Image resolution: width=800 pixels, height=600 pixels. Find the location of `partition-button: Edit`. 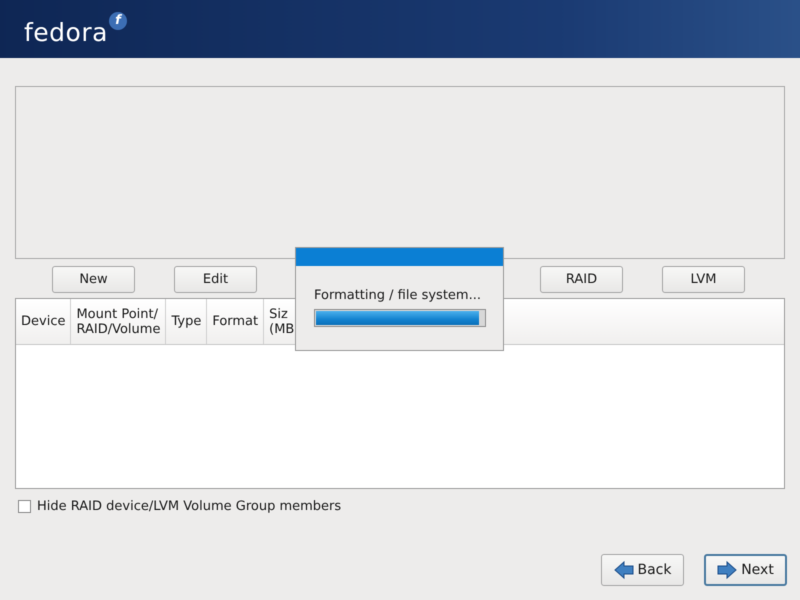

partition-button: Edit is located at coordinates (215, 279).